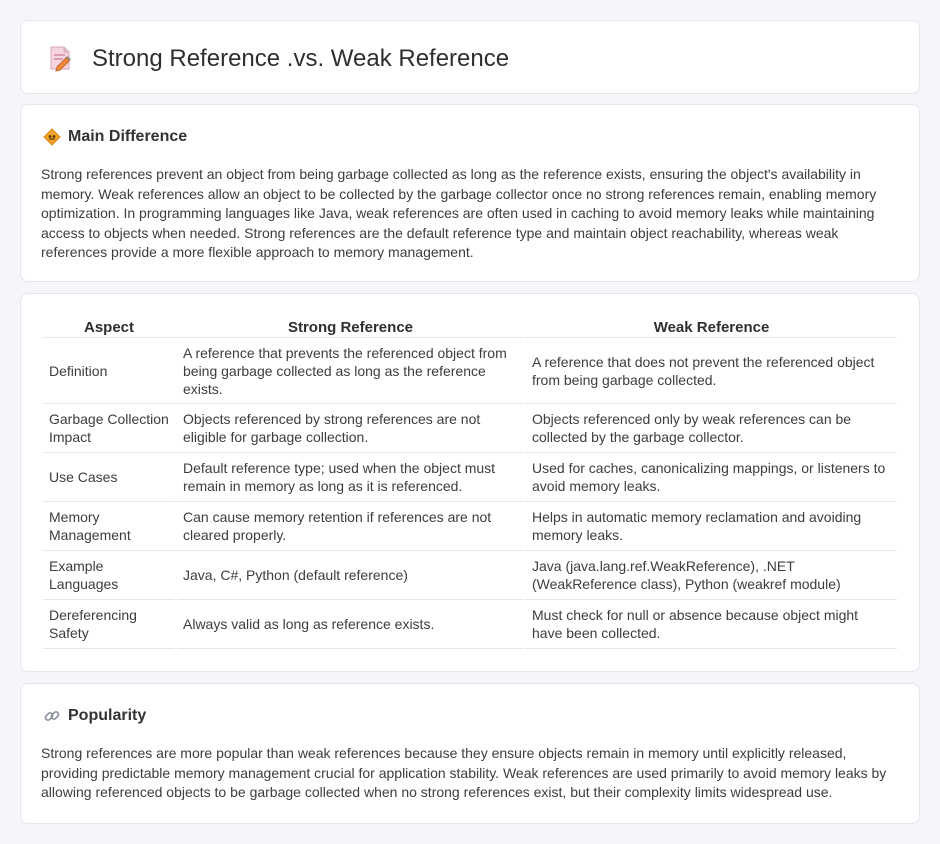  What do you see at coordinates (52, 137) in the screenshot?
I see `diamond-sign-icon` at bounding box center [52, 137].